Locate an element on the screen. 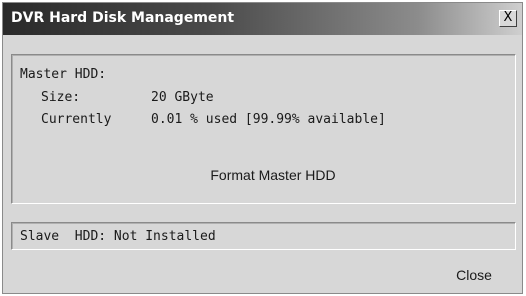 The height and width of the screenshot is (296, 526). window-title: DVR Hard Disk Management is located at coordinates (123, 18).